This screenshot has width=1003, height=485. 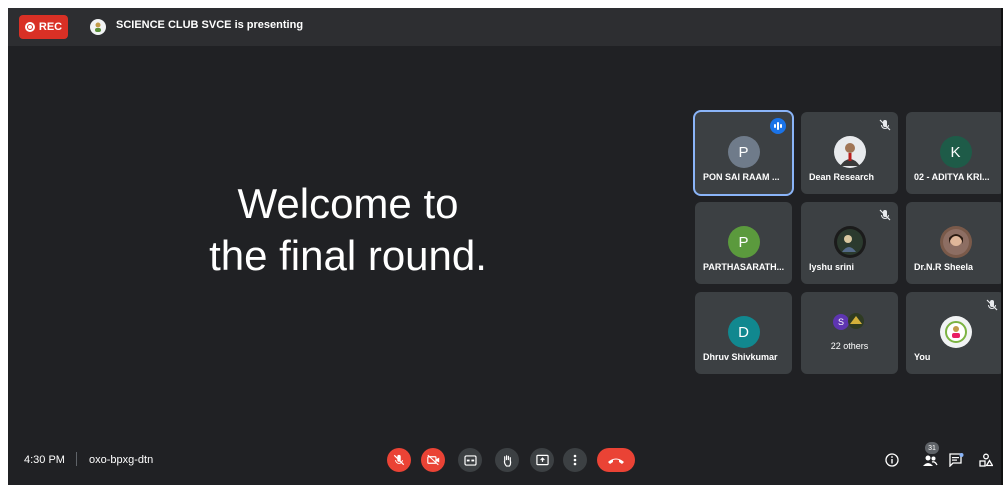 I want to click on present-icon, so click(x=542, y=460).